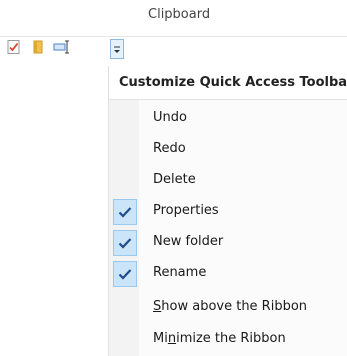 Image resolution: width=347 pixels, height=356 pixels. What do you see at coordinates (228, 119) in the screenshot?
I see `menu-item-undo: Undo` at bounding box center [228, 119].